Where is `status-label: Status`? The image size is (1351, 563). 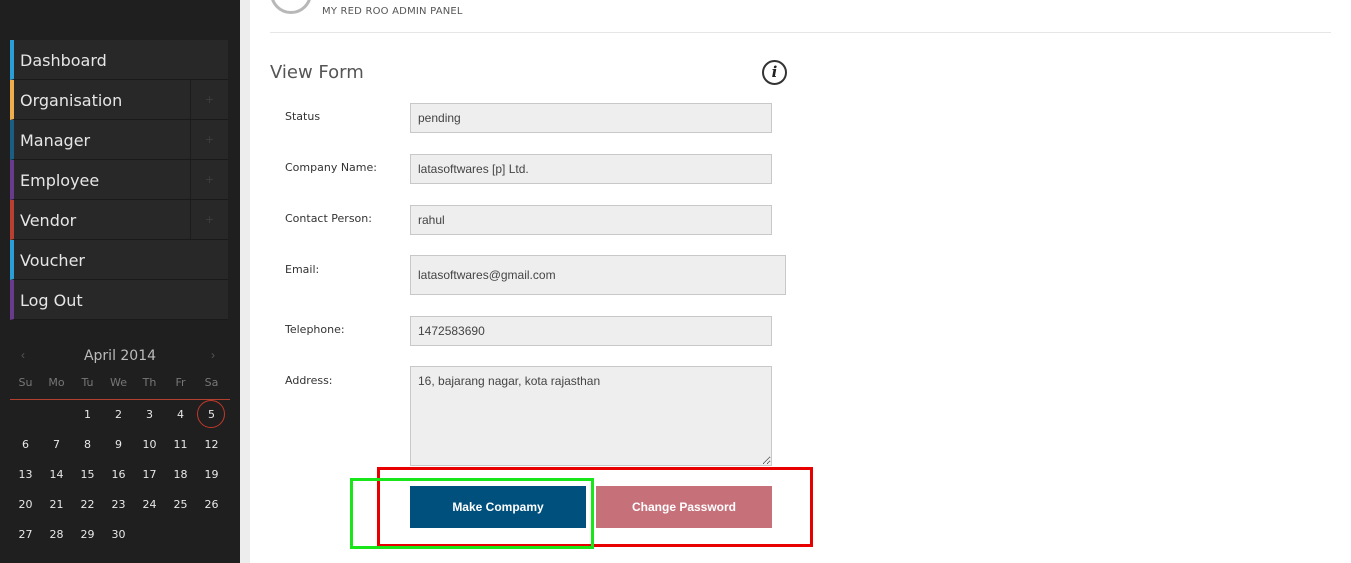 status-label: Status is located at coordinates (303, 116).